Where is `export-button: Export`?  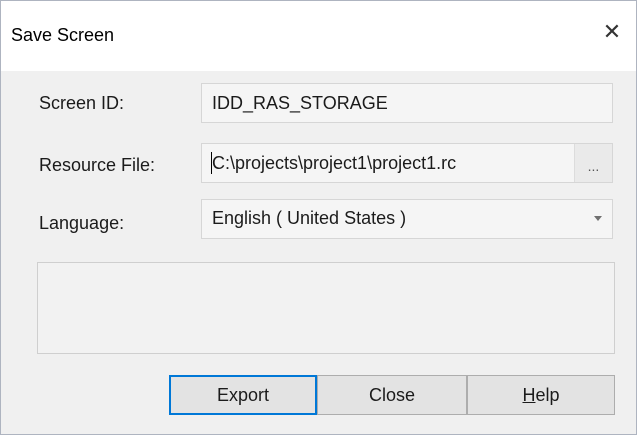 export-button: Export is located at coordinates (243, 395).